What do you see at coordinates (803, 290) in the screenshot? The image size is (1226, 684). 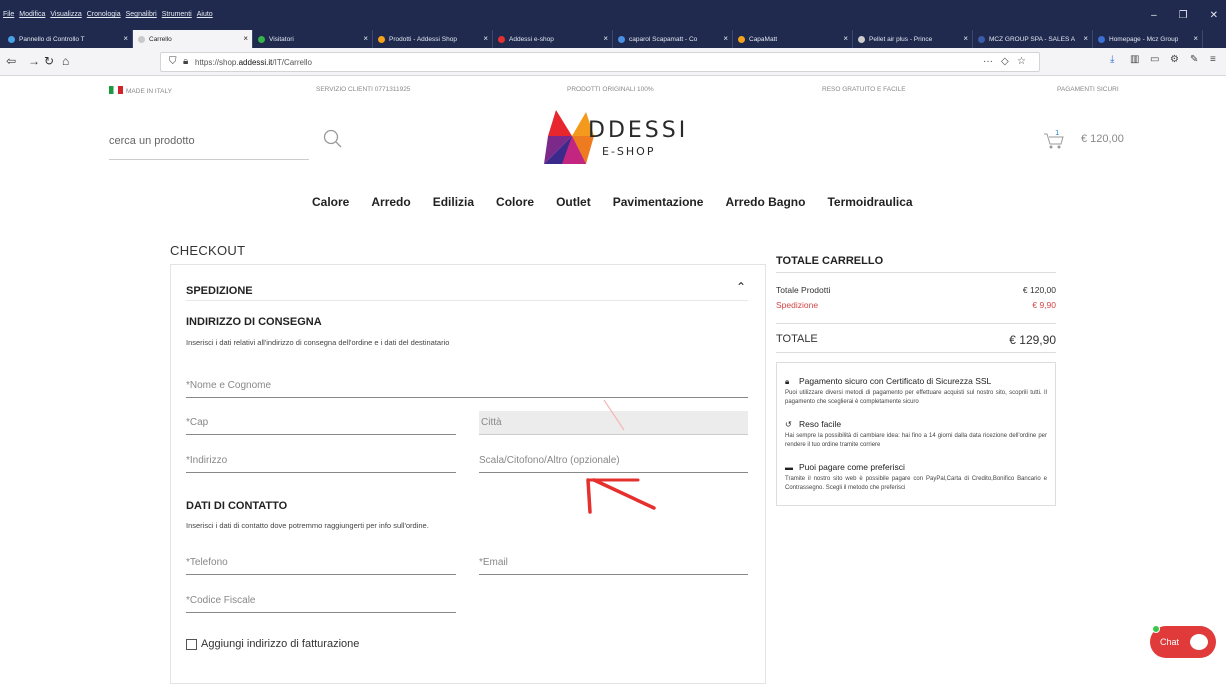 I see `products-total-label: Totale Prodotti` at bounding box center [803, 290].